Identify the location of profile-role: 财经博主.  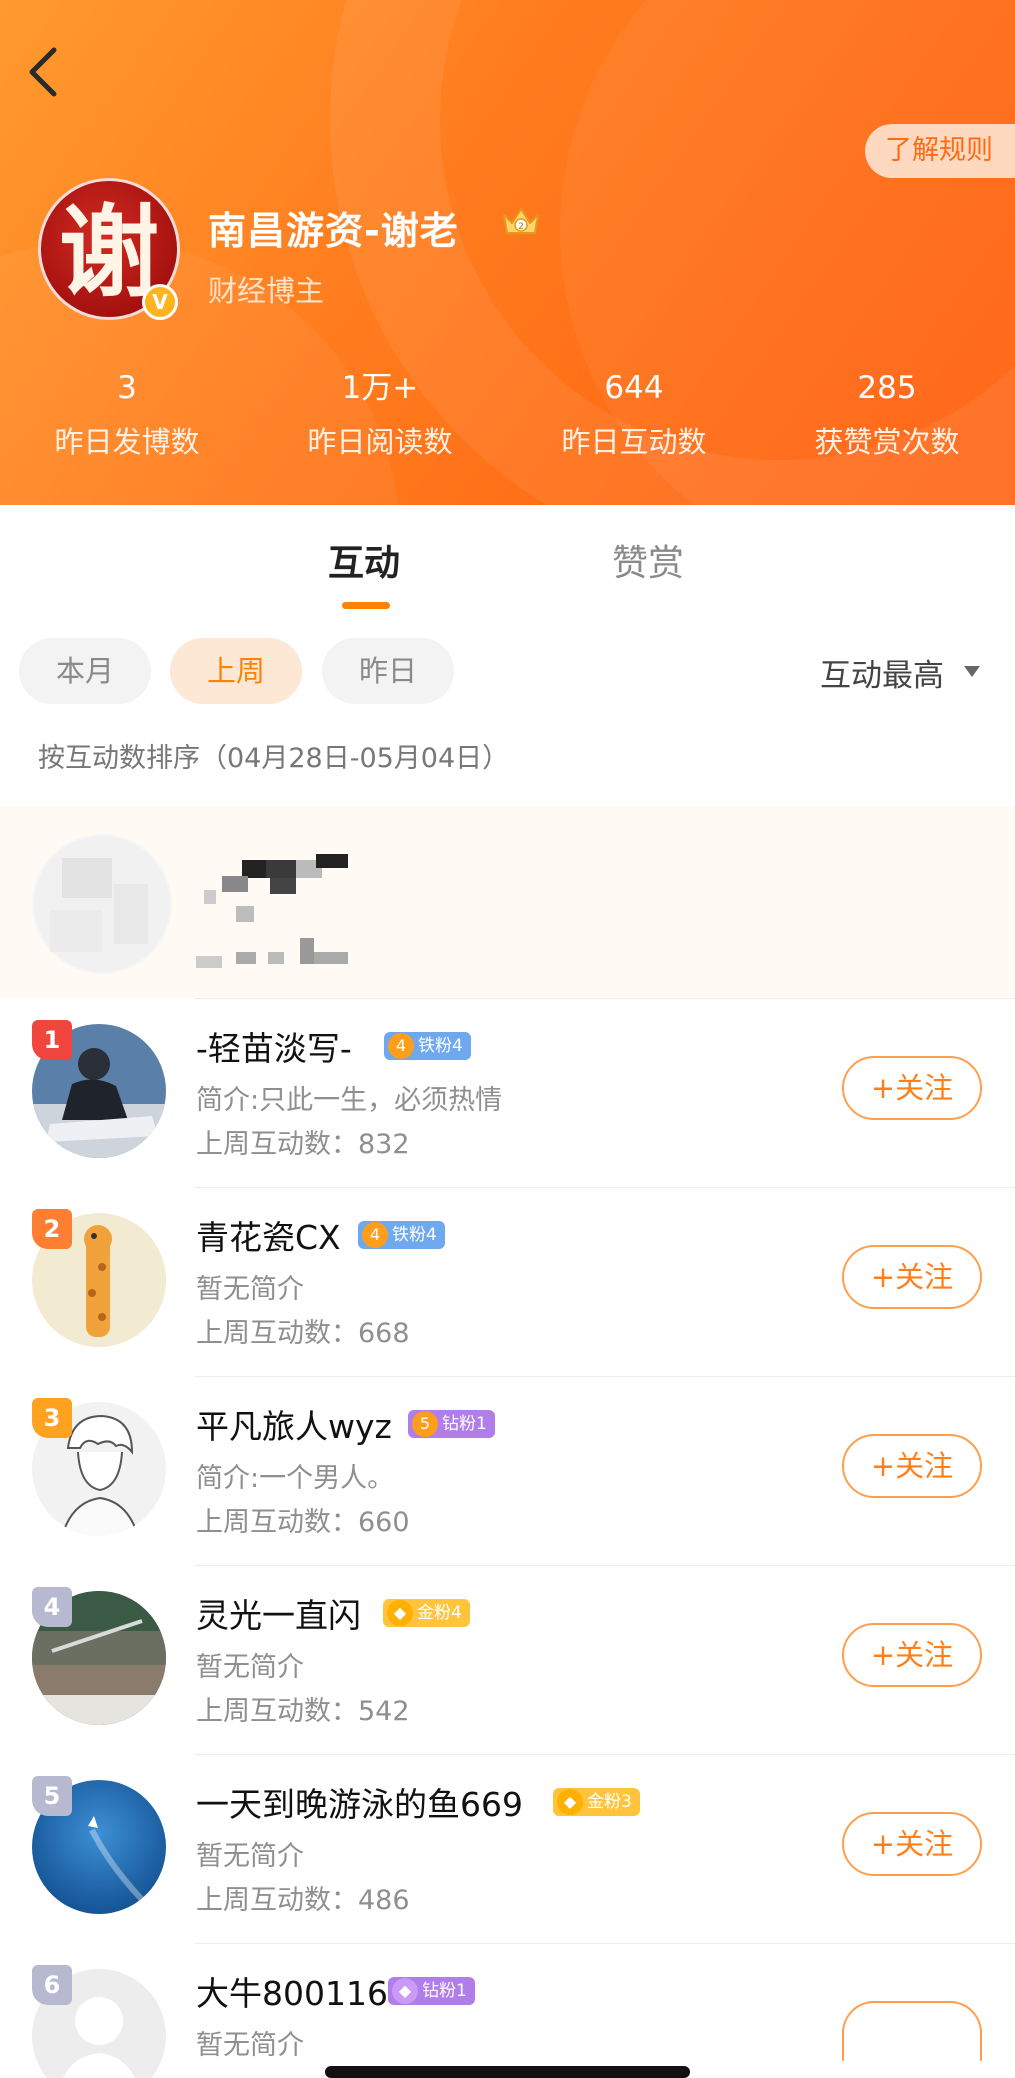
(266, 291).